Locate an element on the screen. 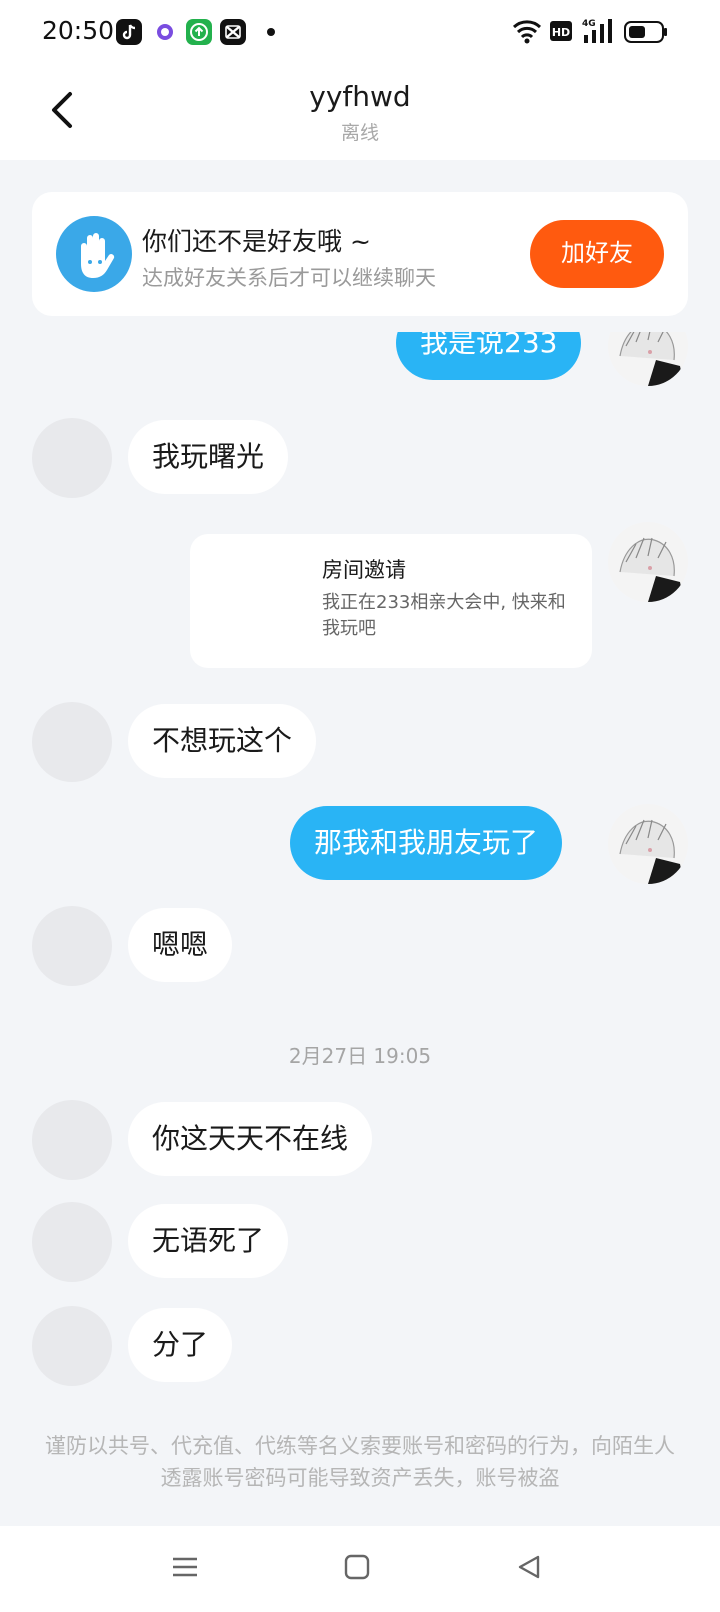 Image resolution: width=720 pixels, height=1612 pixels. menu-icon is located at coordinates (185, 1569).